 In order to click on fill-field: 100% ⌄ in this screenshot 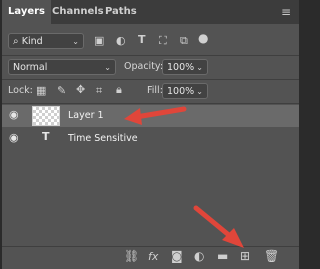, I will do `click(185, 91)`.